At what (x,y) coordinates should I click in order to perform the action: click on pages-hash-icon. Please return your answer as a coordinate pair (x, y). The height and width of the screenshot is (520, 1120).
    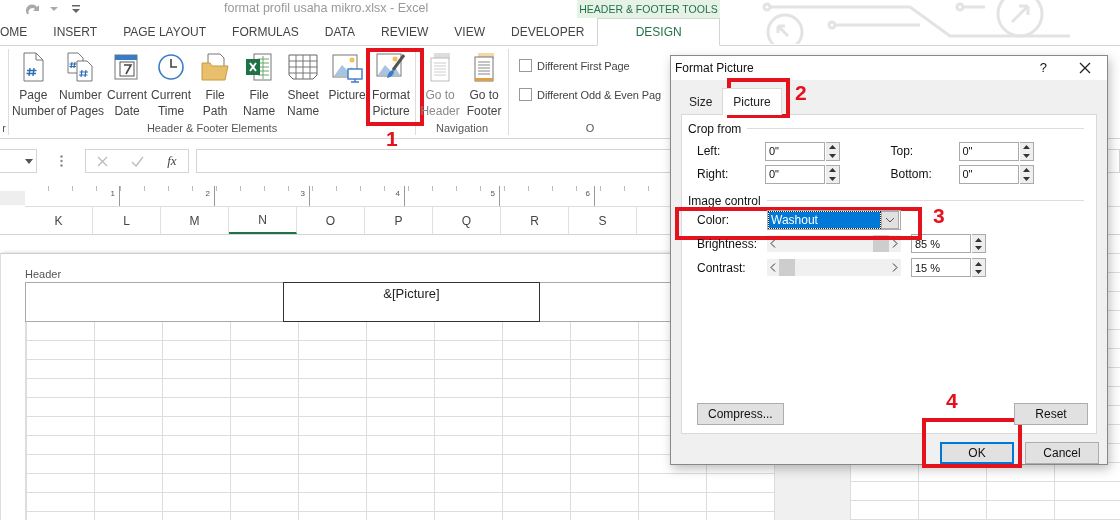
    Looking at the image, I should click on (80, 67).